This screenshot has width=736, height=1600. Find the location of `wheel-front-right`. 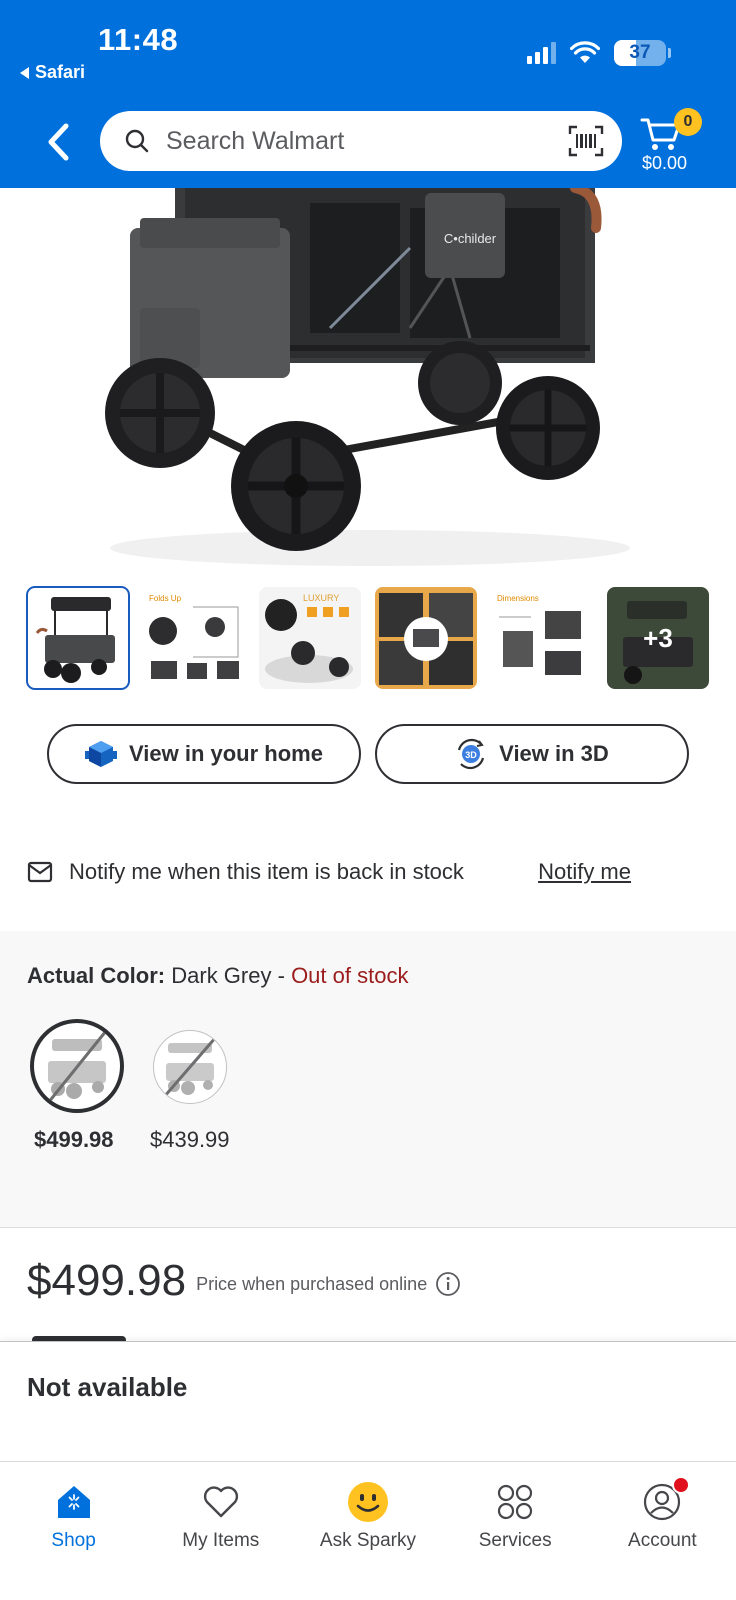

wheel-front-right is located at coordinates (296, 486).